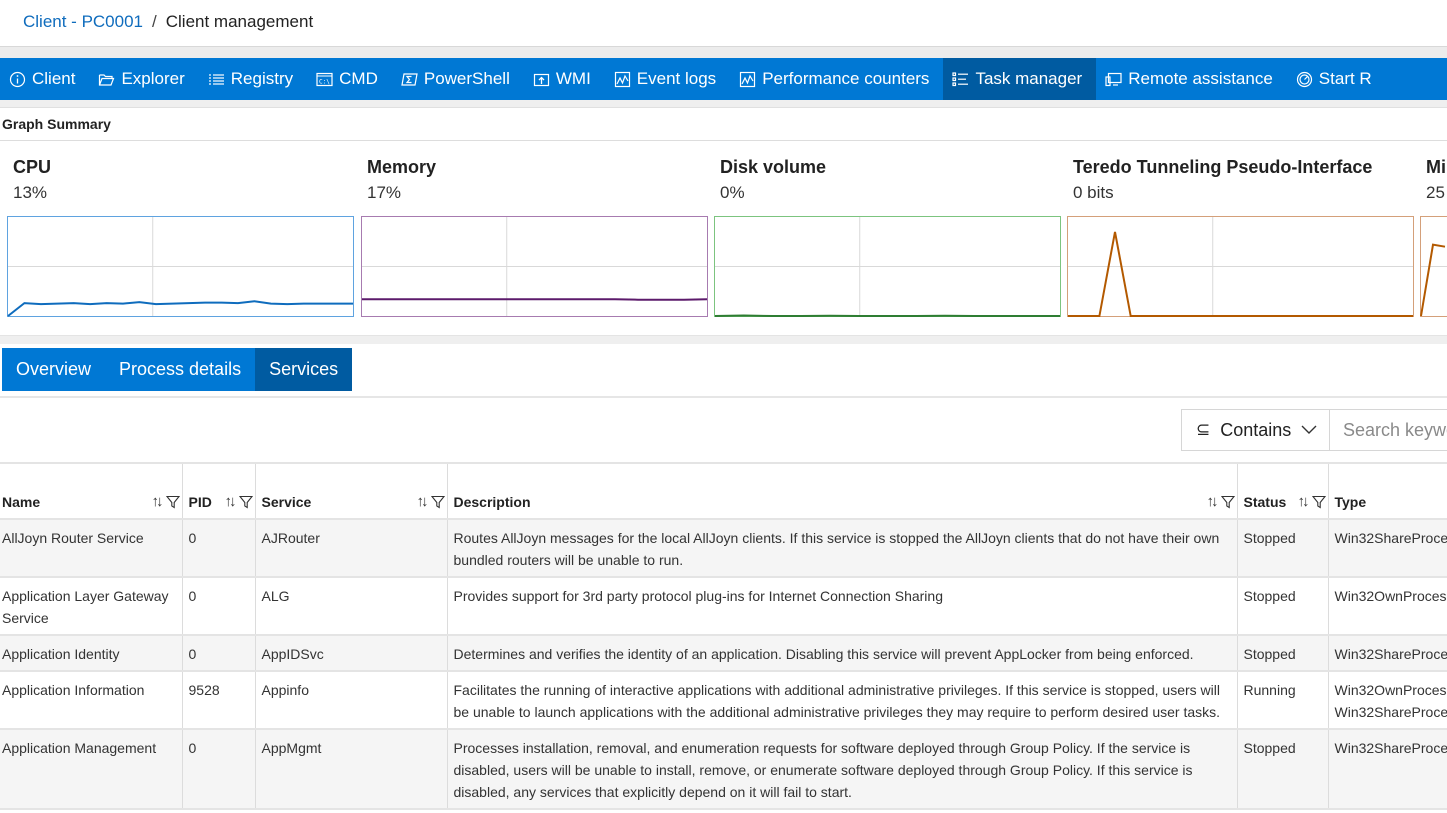 Image resolution: width=1447 pixels, height=813 pixels. Describe the element at coordinates (351, 492) in the screenshot. I see `column-header-service: Service ↑↓` at that location.